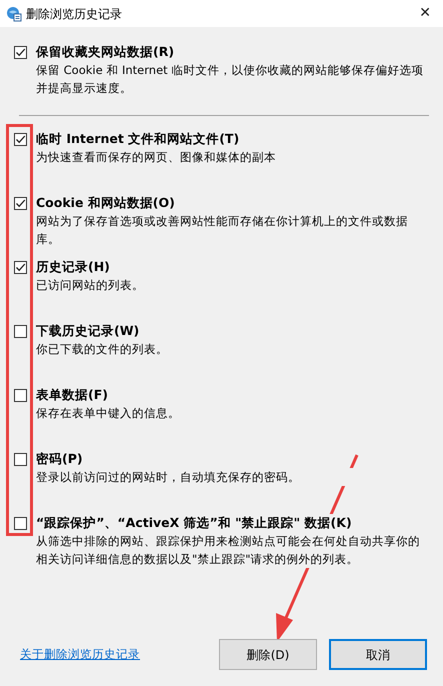 This screenshot has width=443, height=686. What do you see at coordinates (73, 267) in the screenshot?
I see `option-label: 历史记录(H)` at bounding box center [73, 267].